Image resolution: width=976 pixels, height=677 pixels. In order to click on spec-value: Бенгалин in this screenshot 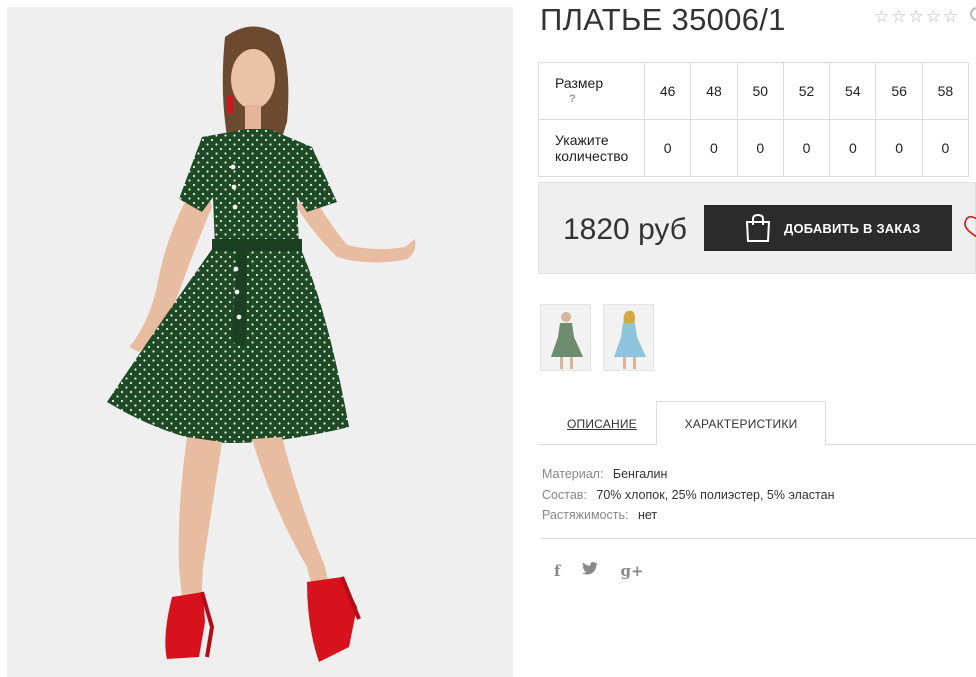, I will do `click(640, 474)`.